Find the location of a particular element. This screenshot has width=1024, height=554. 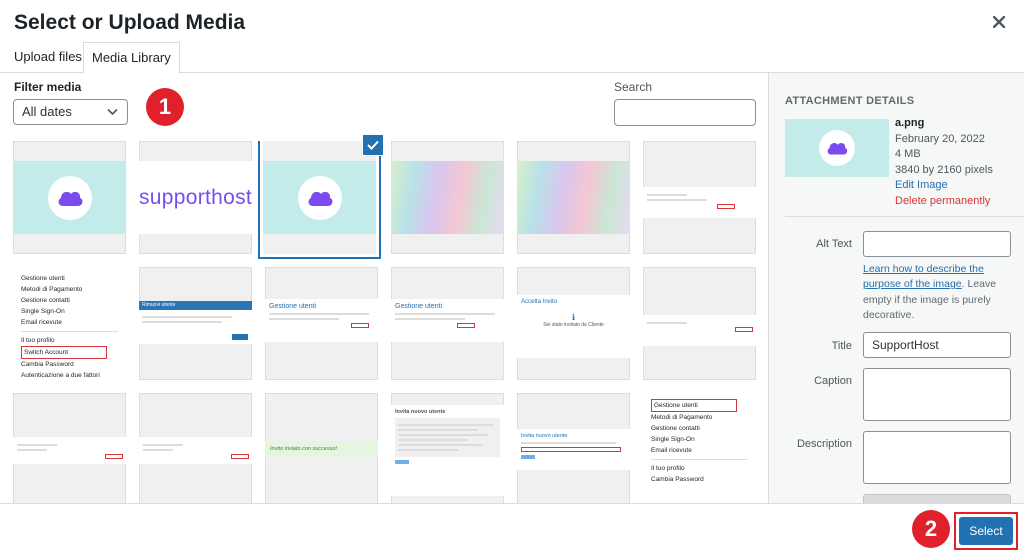

date-filter-select: All dates is located at coordinates (70, 112).